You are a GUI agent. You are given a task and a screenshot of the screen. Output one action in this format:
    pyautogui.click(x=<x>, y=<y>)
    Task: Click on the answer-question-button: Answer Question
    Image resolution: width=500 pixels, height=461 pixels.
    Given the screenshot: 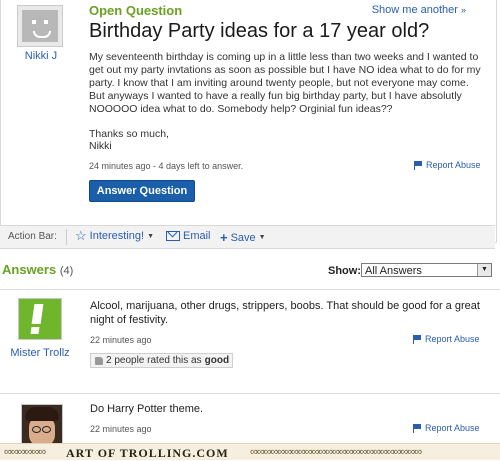 What is the action you would take?
    pyautogui.click(x=142, y=191)
    